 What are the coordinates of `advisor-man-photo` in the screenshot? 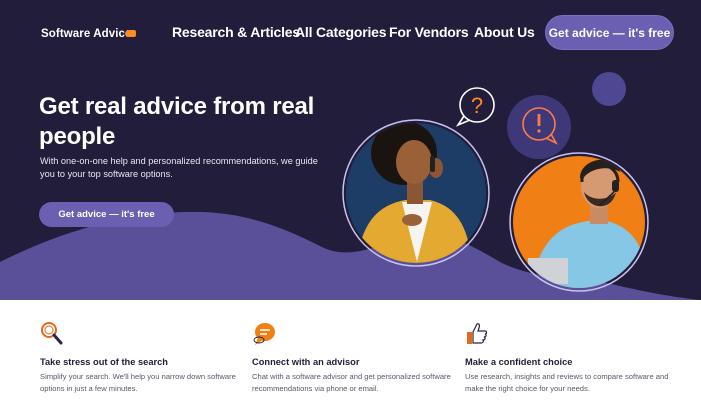 It's located at (579, 222).